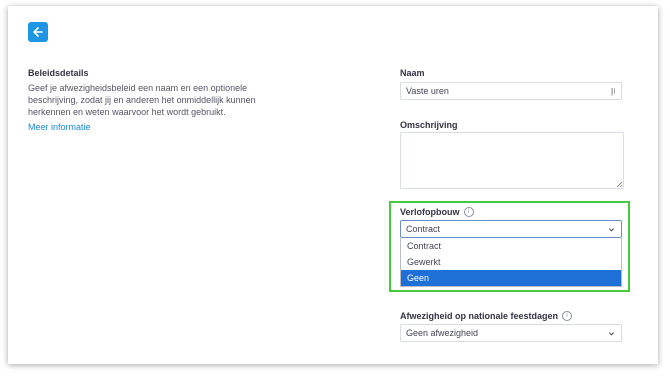 Image resolution: width=670 pixels, height=378 pixels. Describe the element at coordinates (619, 184) in the screenshot. I see `resize-grip-icon` at that location.